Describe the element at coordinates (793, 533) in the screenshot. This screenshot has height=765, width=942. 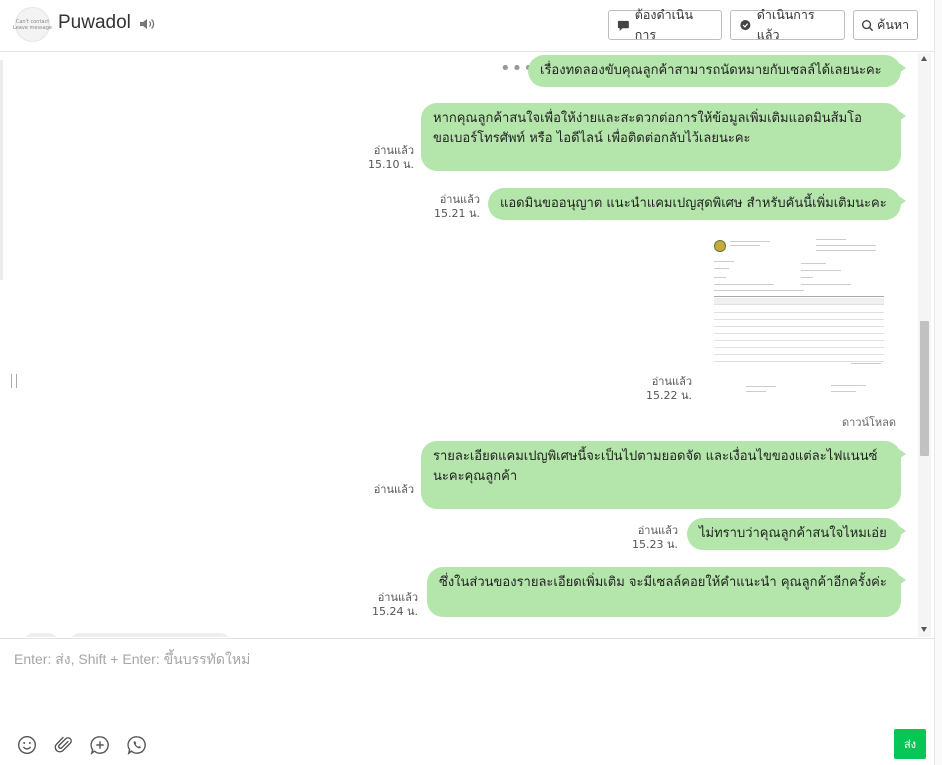
I see `message-text: ไม่ทราบว่าคุณลูกค้าสนใจไหมเอ่ย` at that location.